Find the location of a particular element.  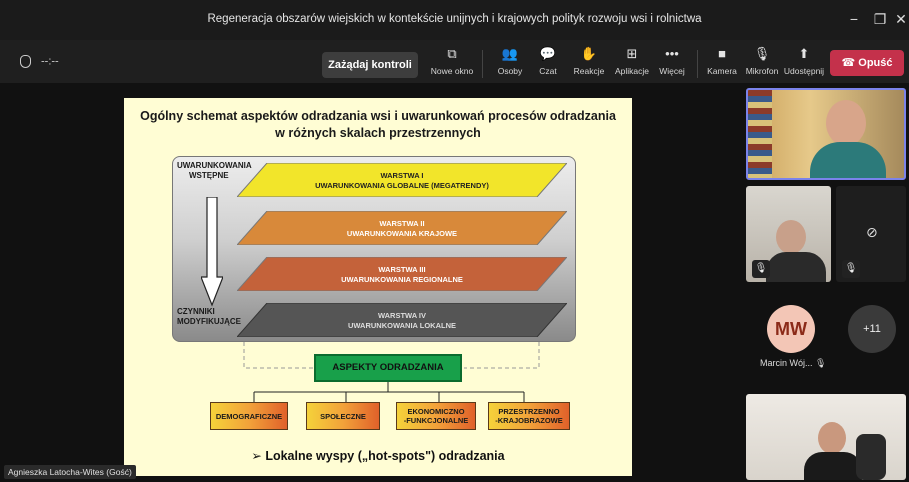

people-button: 👥 Osoby is located at coordinates (510, 63).